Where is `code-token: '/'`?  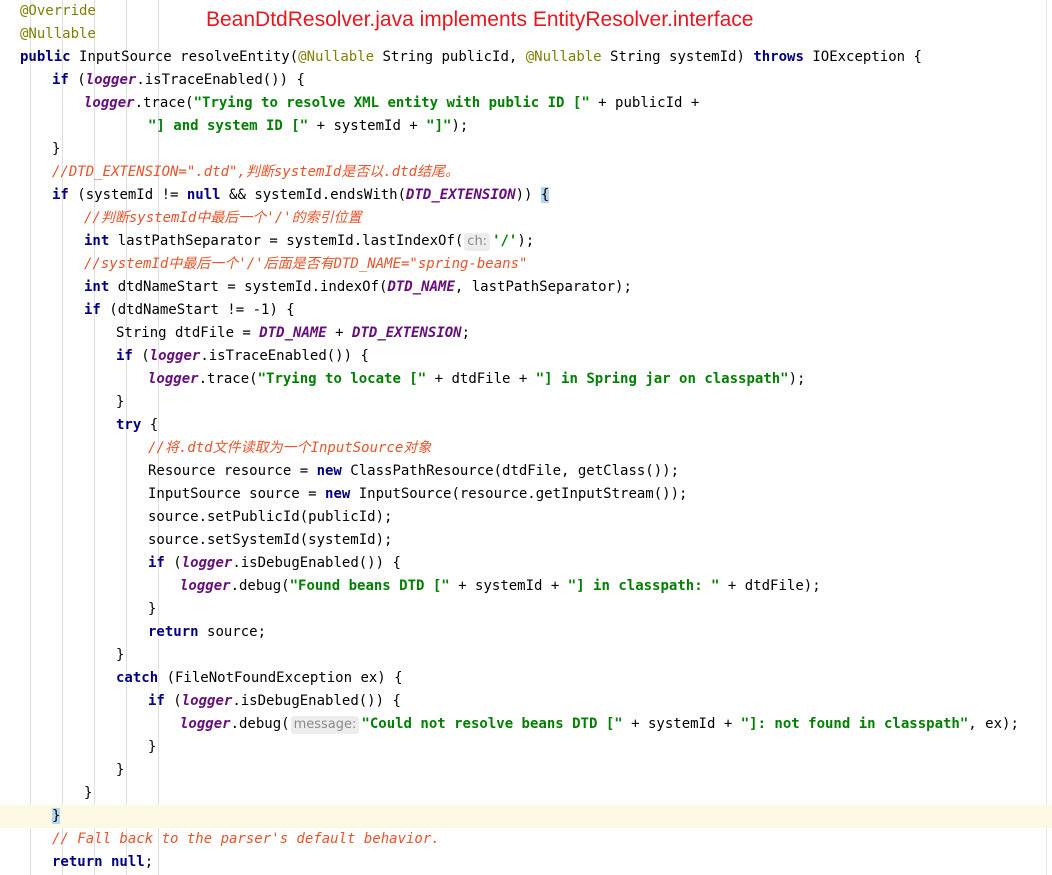
code-token: '/' is located at coordinates (505, 241).